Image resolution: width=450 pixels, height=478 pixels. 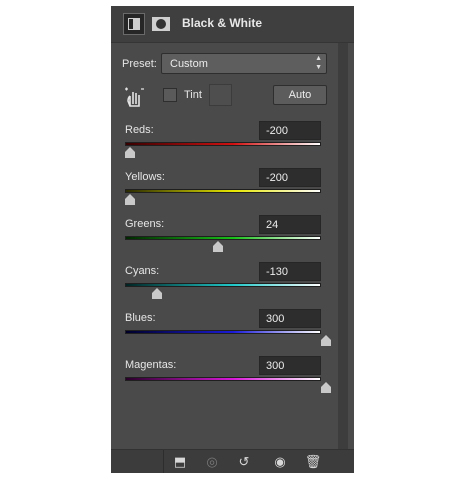 I want to click on clip-to-layer-icon: ⬒, so click(x=180, y=462).